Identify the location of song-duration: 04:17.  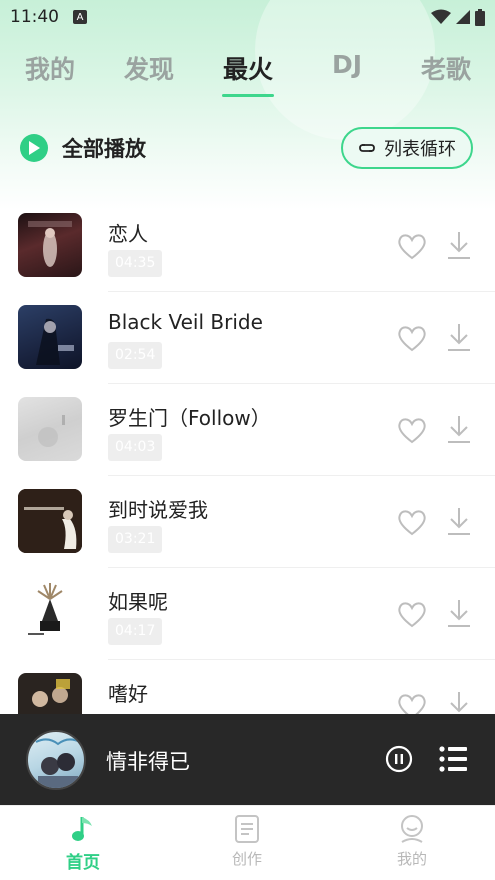
(135, 631).